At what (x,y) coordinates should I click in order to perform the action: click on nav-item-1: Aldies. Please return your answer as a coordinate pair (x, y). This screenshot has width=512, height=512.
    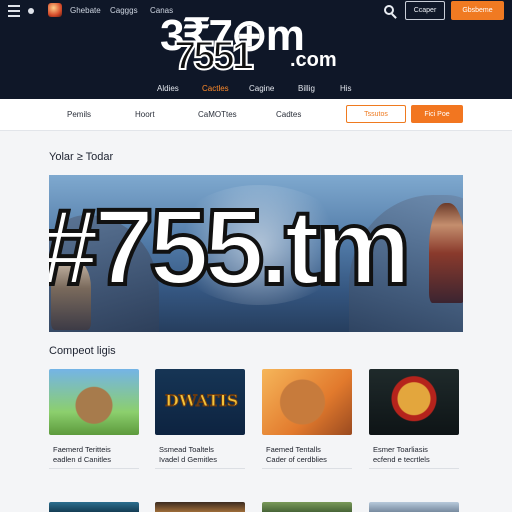
    Looking at the image, I should click on (168, 88).